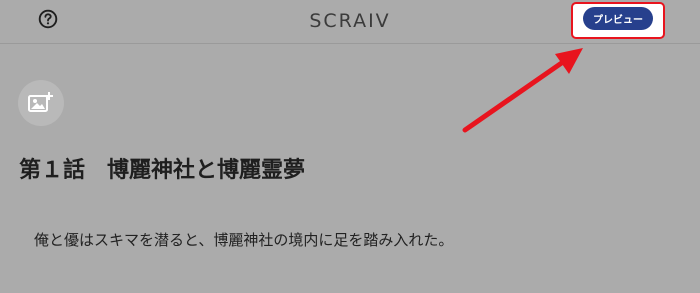 The height and width of the screenshot is (293, 700). I want to click on annotation-arrow, so click(522, 90).